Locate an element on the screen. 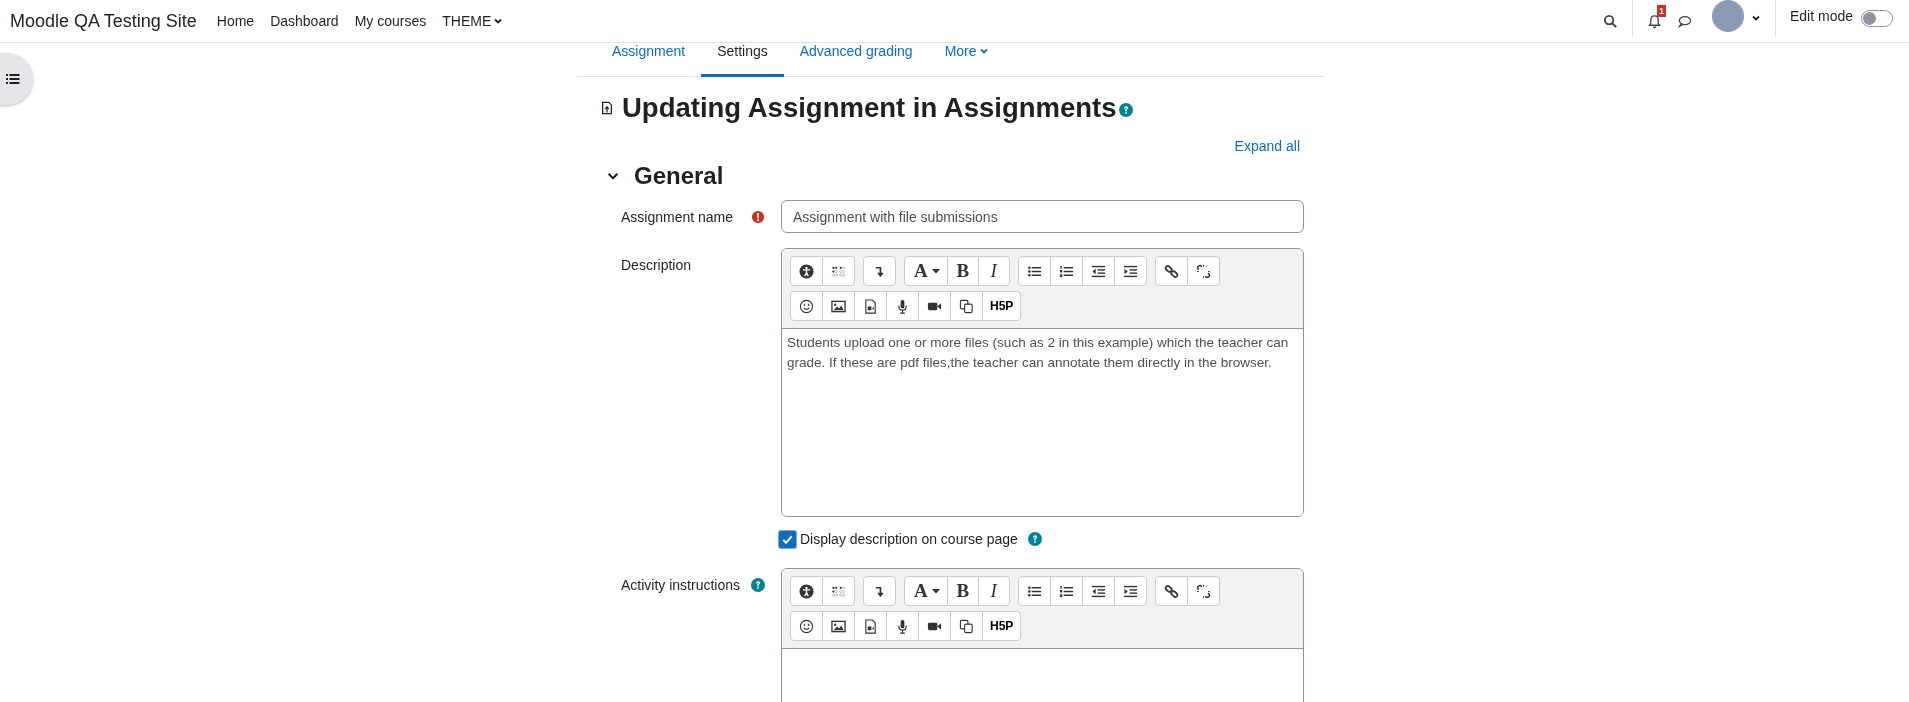 This screenshot has height=702, width=1909. tab: Settings is located at coordinates (742, 60).